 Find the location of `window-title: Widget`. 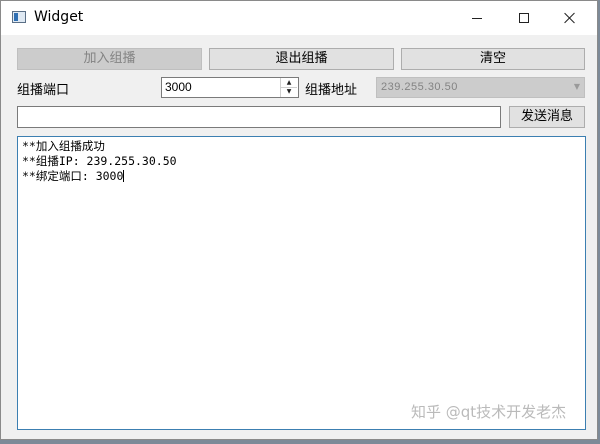

window-title: Widget is located at coordinates (59, 17).